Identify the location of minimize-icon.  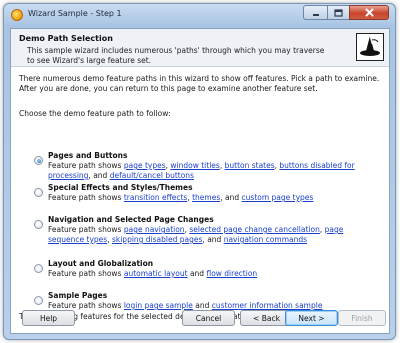
(315, 14).